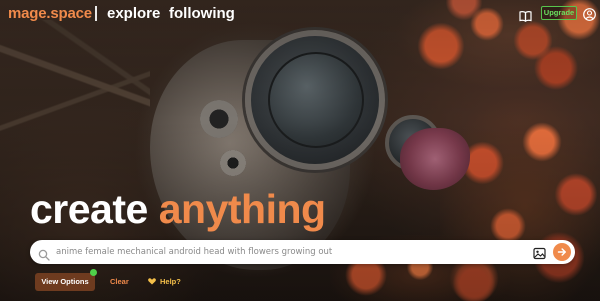 The height and width of the screenshot is (301, 600). I want to click on hand-heart-icon, so click(152, 281).